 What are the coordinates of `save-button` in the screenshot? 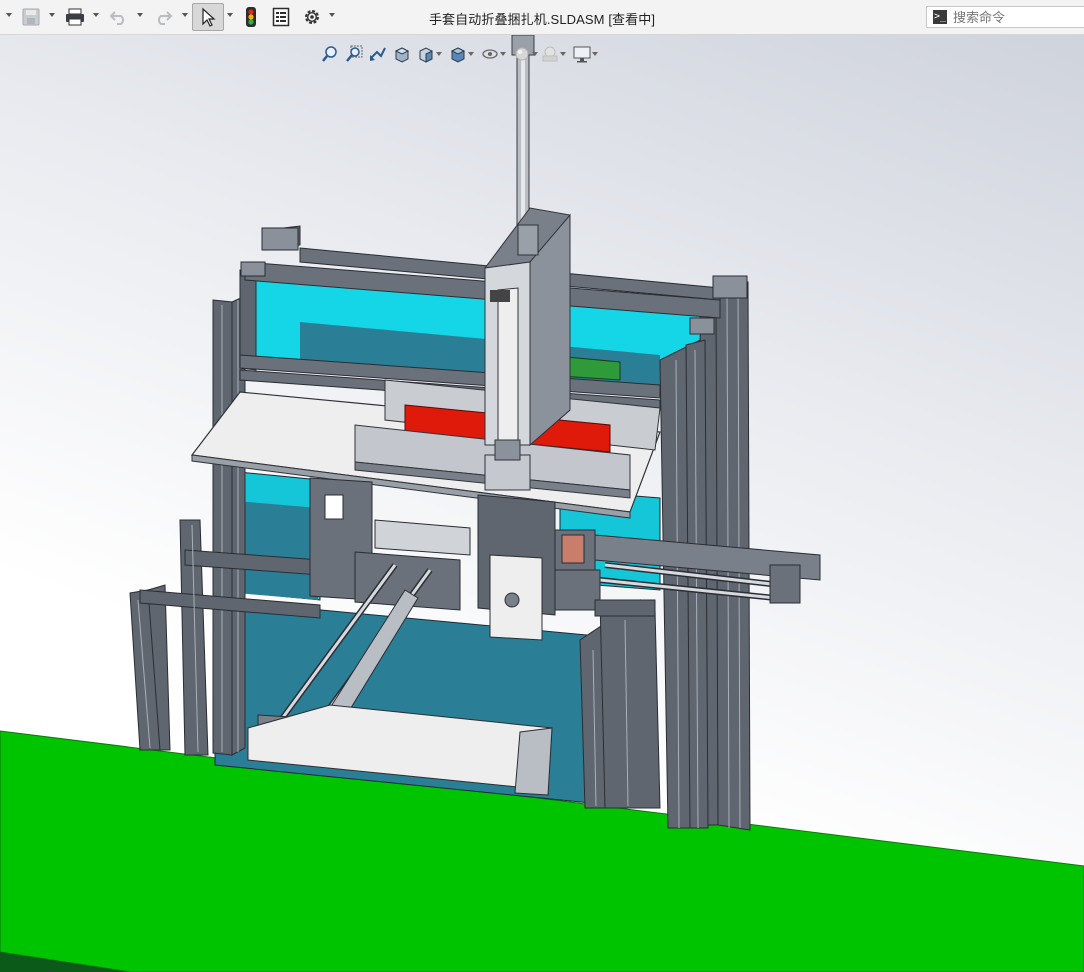 It's located at (31, 17).